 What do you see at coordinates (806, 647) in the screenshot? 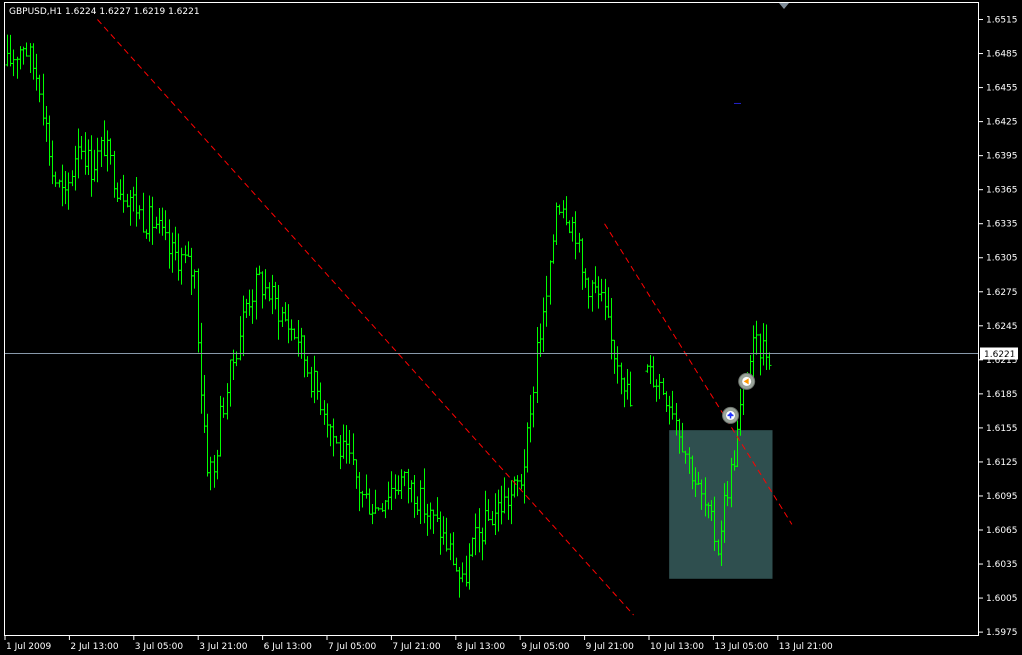
I see `x-tick-label: 13 Jul 21:00` at bounding box center [806, 647].